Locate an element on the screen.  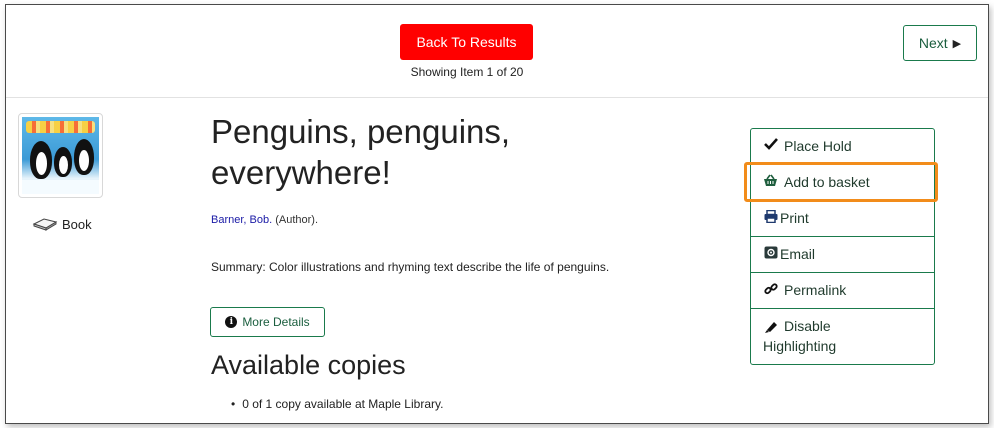
place-hold-button: Place Hold is located at coordinates (842, 147).